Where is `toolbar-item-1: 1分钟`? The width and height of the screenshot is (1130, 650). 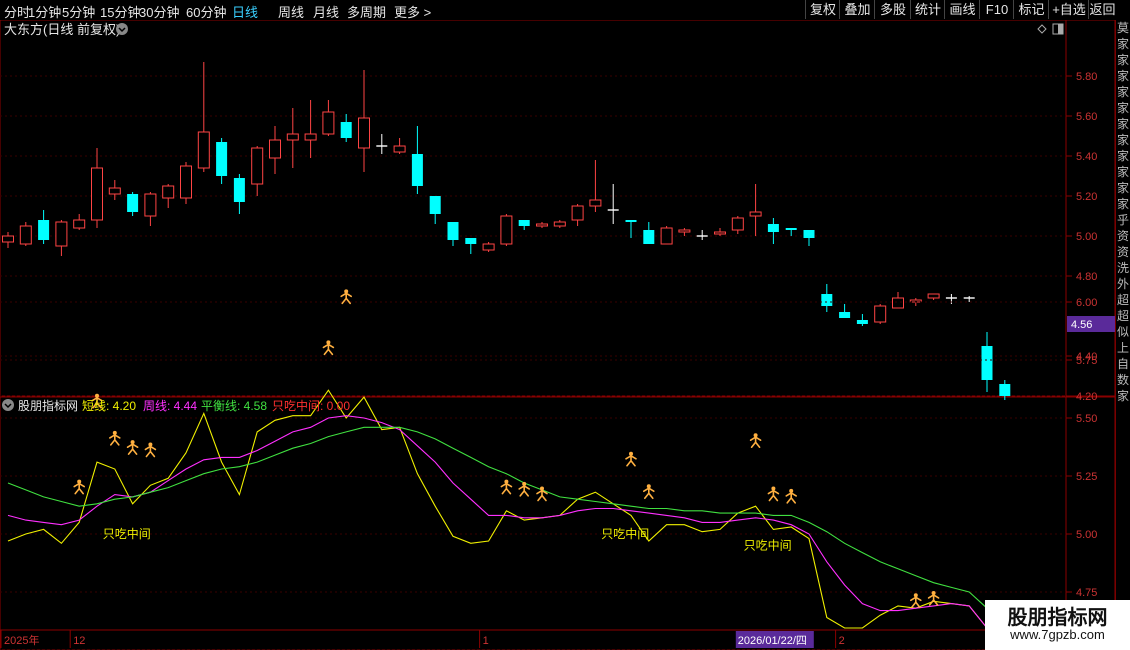 toolbar-item-1: 1分钟 is located at coordinates (44, 11).